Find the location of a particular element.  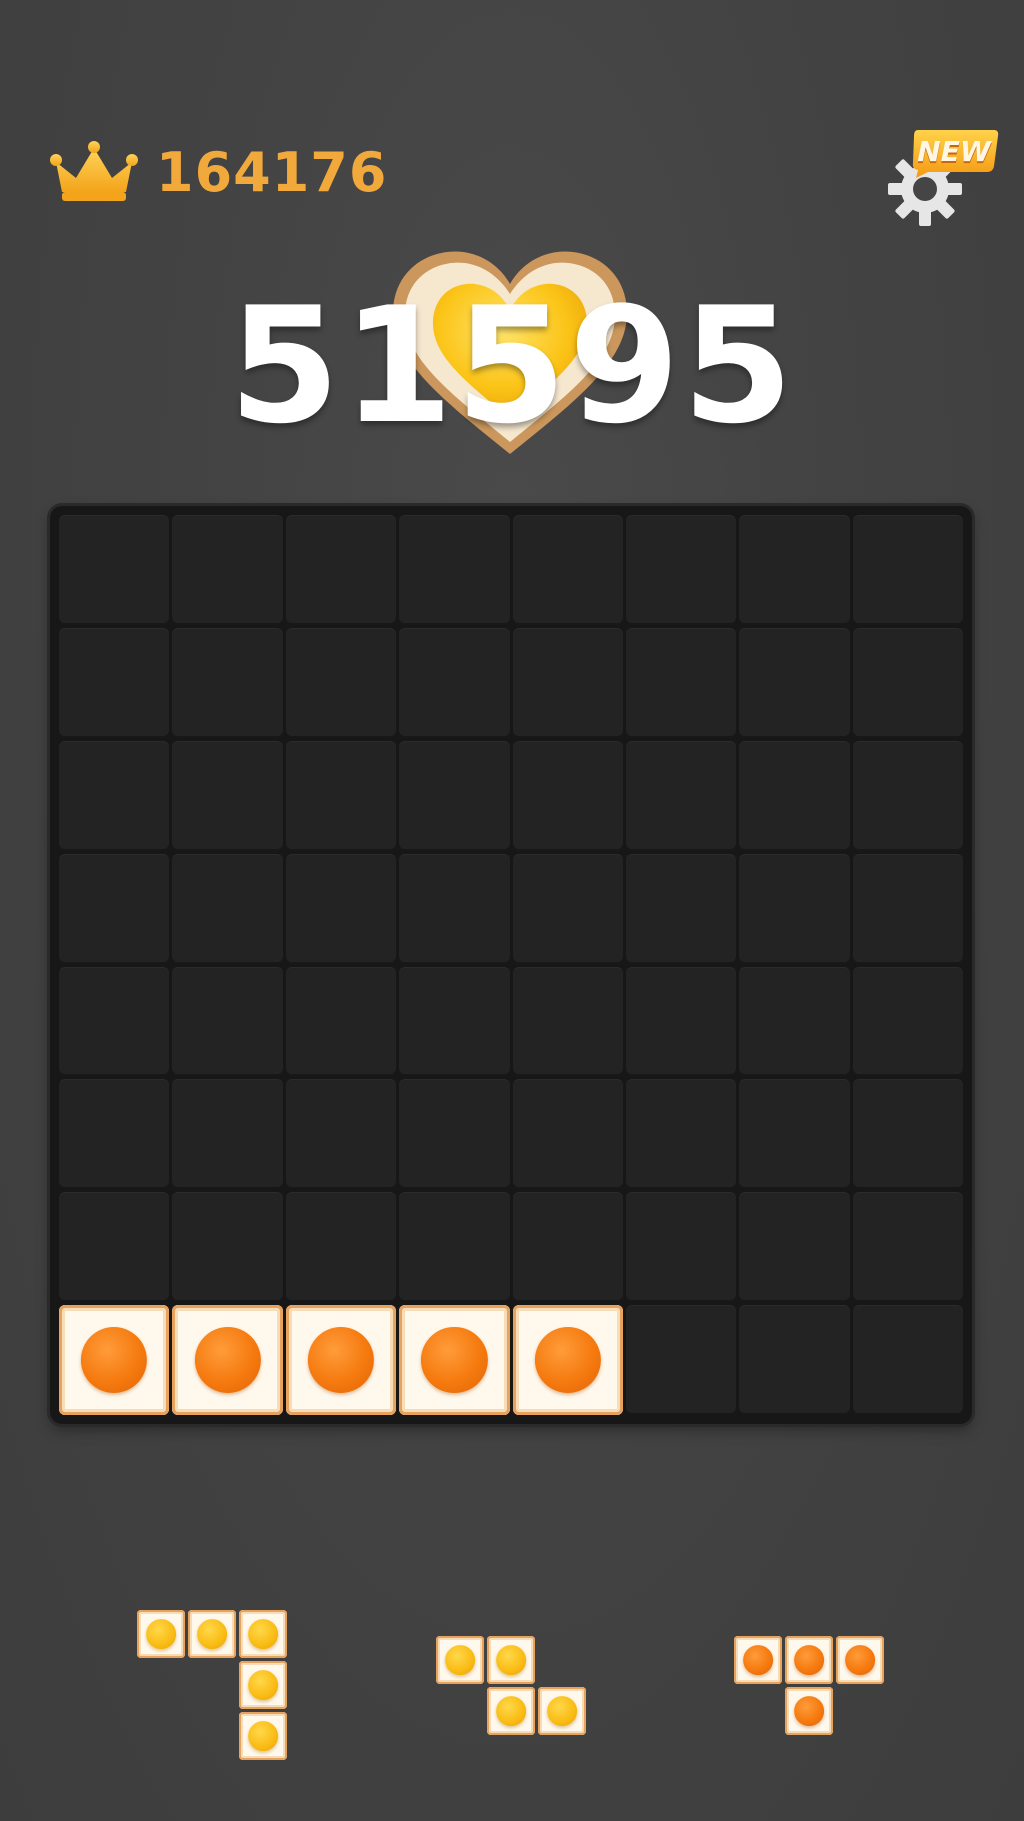

best-score-value: 164176 is located at coordinates (272, 172).